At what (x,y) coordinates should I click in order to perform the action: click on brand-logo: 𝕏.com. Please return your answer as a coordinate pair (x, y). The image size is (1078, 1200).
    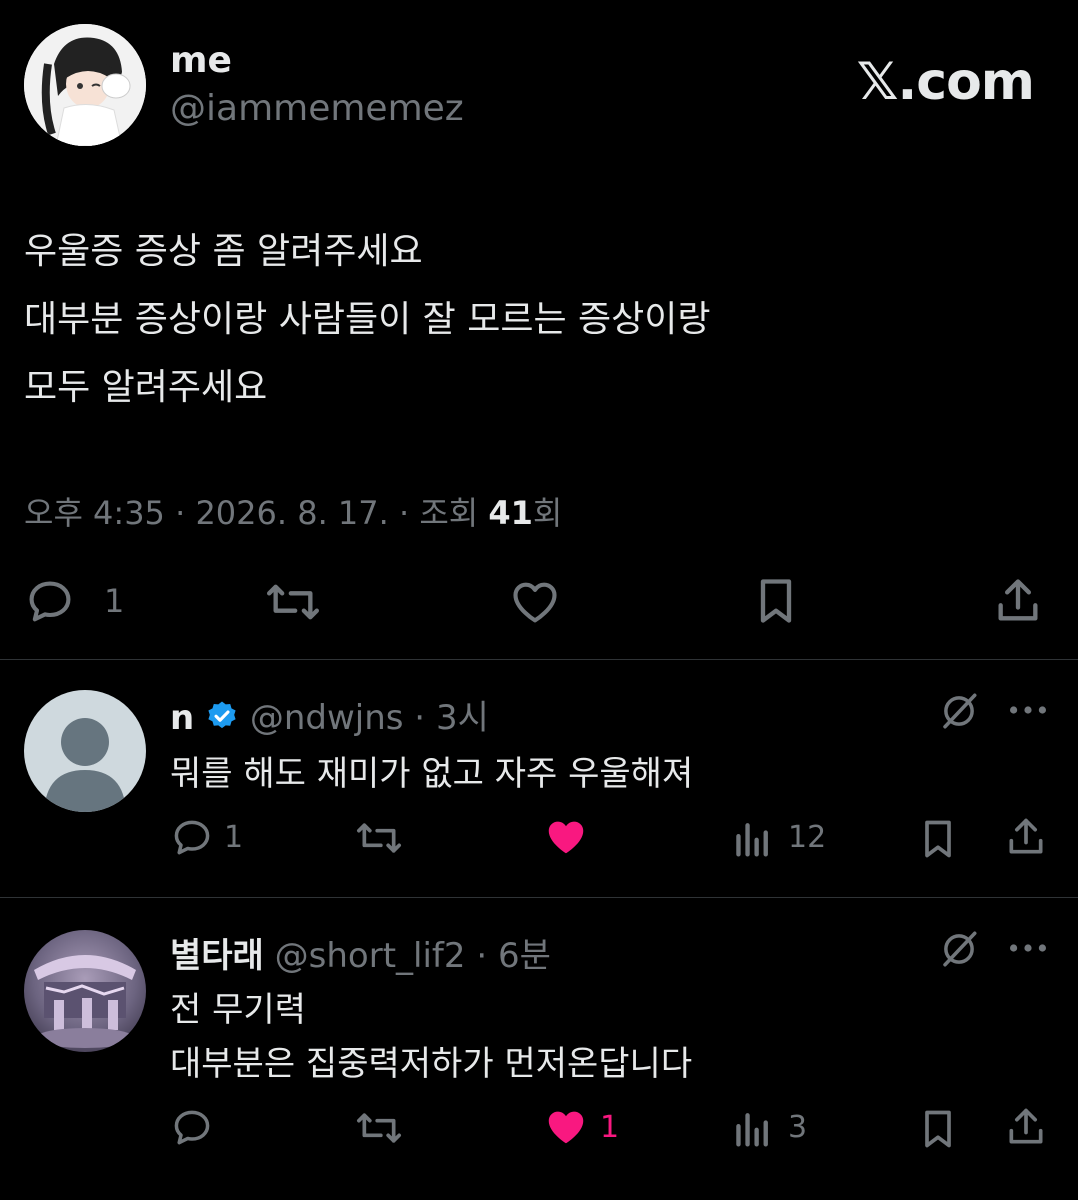
    Looking at the image, I should click on (945, 82).